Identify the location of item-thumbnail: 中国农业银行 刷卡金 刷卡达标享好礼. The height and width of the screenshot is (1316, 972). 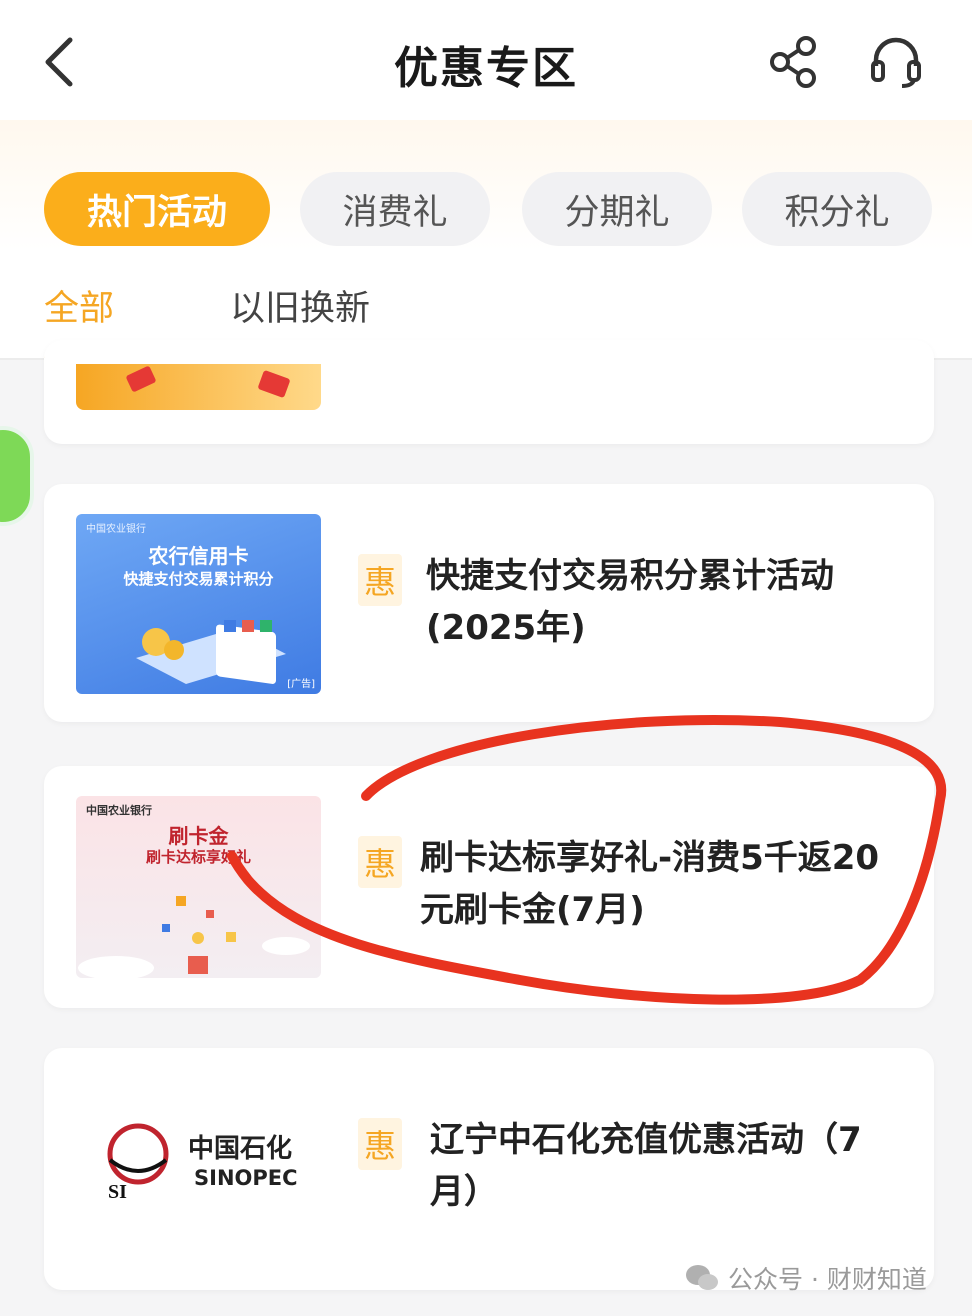
(198, 887).